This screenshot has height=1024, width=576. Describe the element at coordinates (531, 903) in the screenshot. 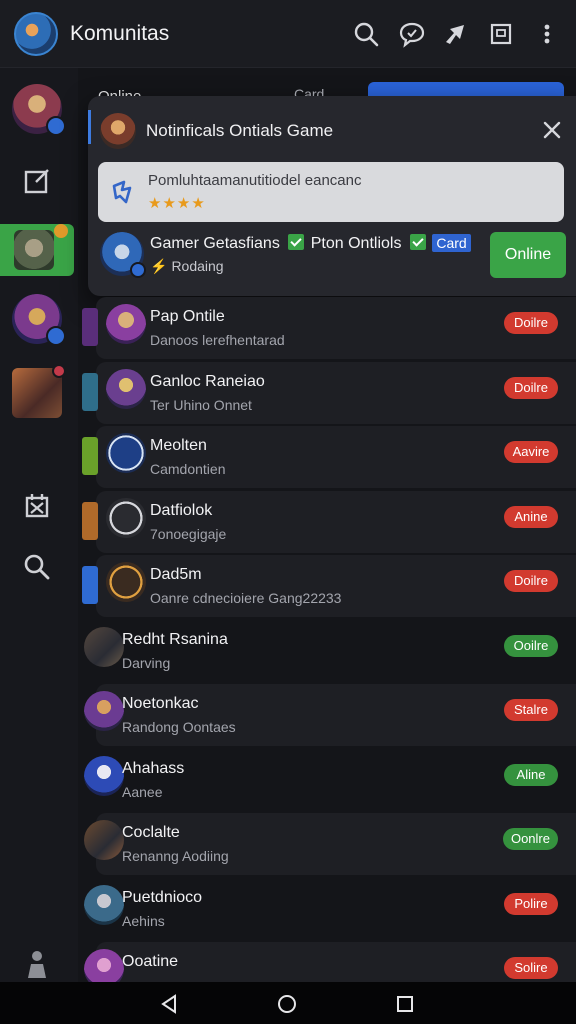

I see `status-badge: Polire` at that location.